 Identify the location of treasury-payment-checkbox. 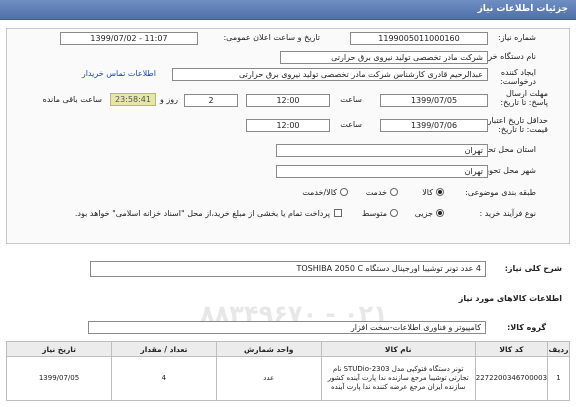
(338, 213).